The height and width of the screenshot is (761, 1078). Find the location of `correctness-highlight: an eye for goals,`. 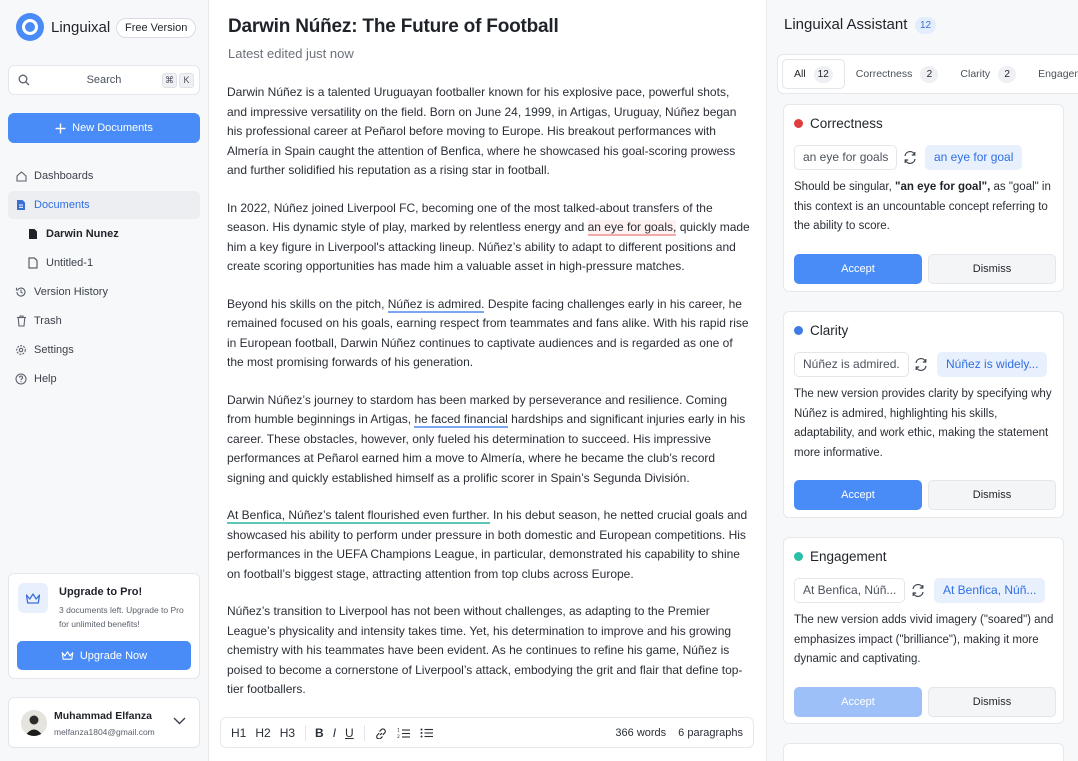

correctness-highlight: an eye for goals, is located at coordinates (632, 228).